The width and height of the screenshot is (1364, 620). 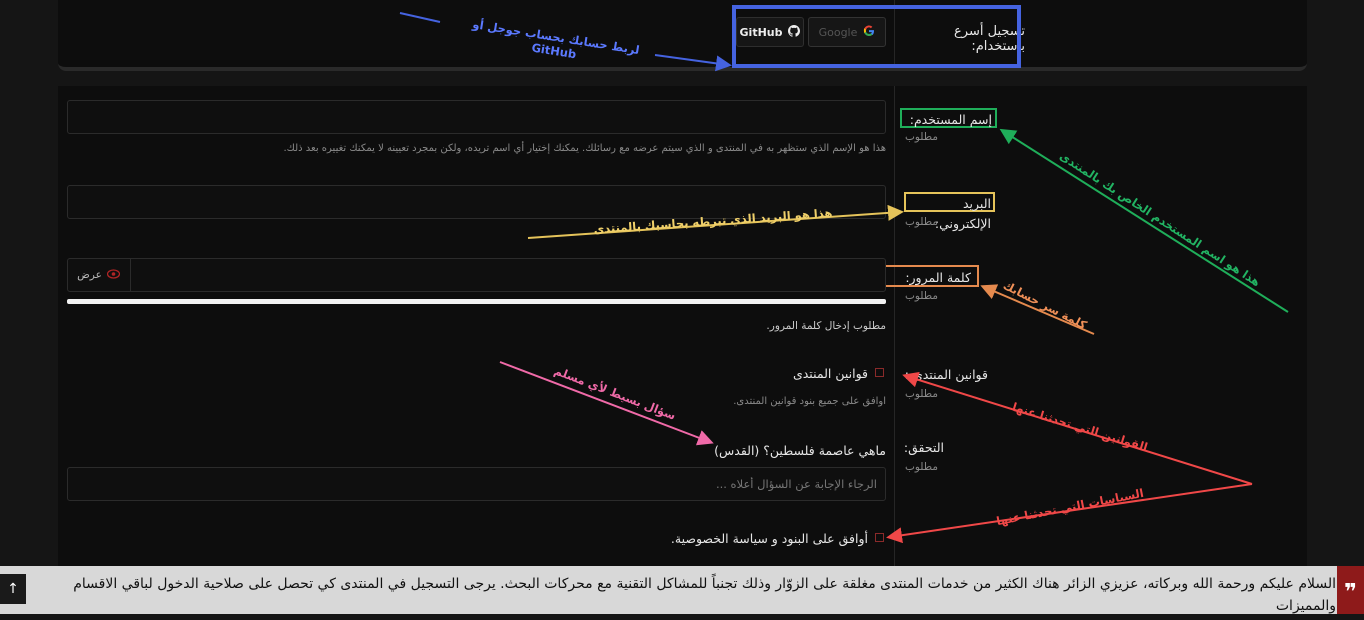 What do you see at coordinates (923, 447) in the screenshot?
I see `verification-label: التحقق:` at bounding box center [923, 447].